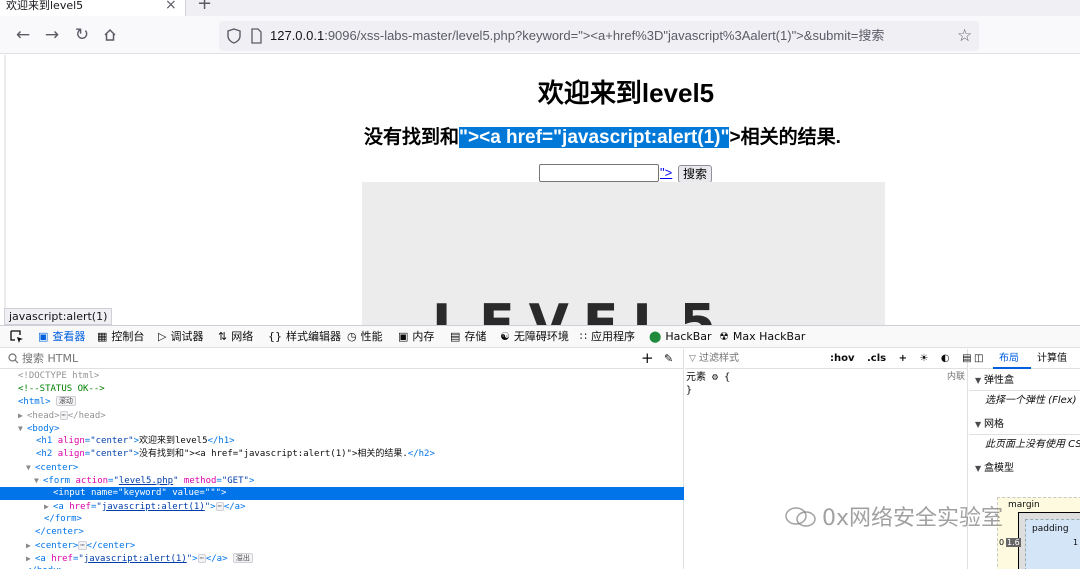 The width and height of the screenshot is (1080, 569). What do you see at coordinates (666, 172) in the screenshot?
I see `injected-link: ">` at bounding box center [666, 172].